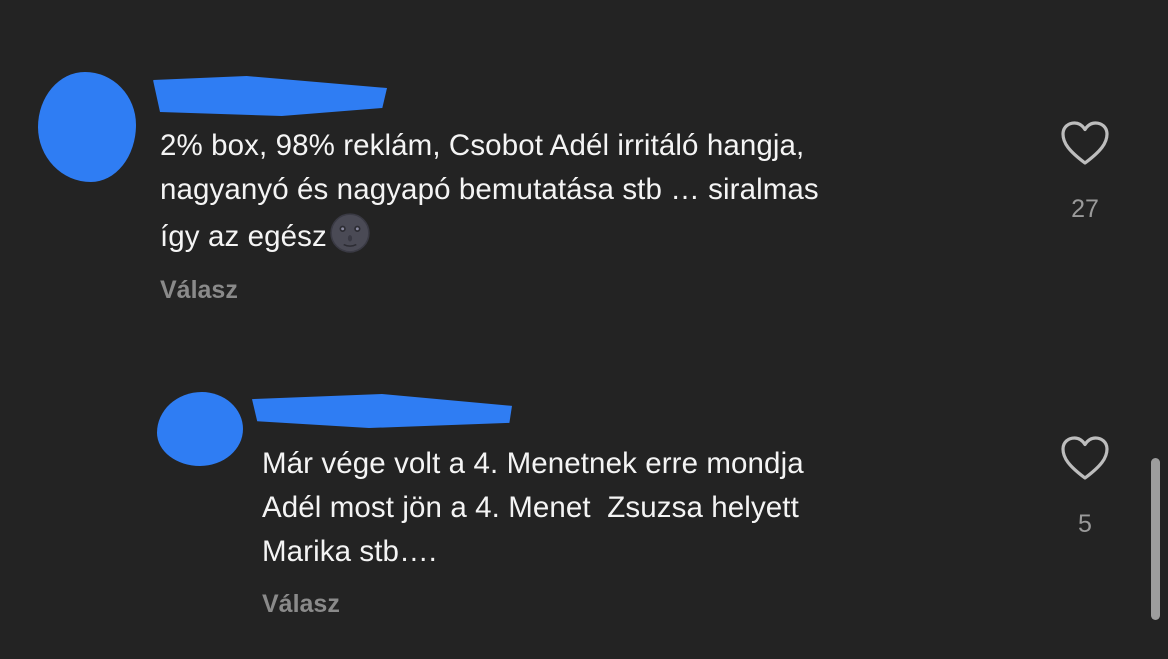 Image resolution: width=1168 pixels, height=659 pixels. What do you see at coordinates (350, 233) in the screenshot?
I see `new-moon-face-icon` at bounding box center [350, 233].